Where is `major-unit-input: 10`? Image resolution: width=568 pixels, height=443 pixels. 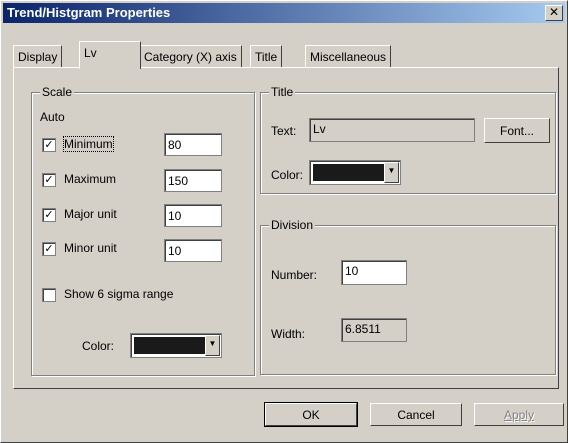
major-unit-input: 10 is located at coordinates (193, 215).